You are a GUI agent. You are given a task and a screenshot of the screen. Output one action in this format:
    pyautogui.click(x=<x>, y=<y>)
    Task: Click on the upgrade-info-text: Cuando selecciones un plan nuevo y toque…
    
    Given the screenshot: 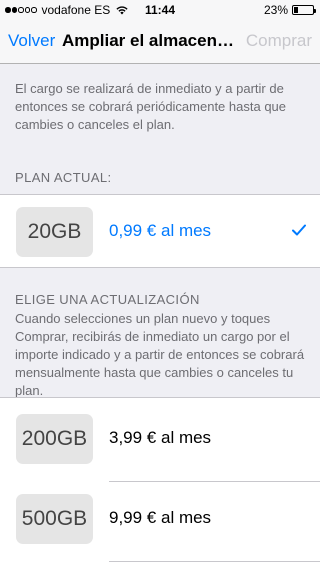 What is the action you would take?
    pyautogui.click(x=160, y=354)
    